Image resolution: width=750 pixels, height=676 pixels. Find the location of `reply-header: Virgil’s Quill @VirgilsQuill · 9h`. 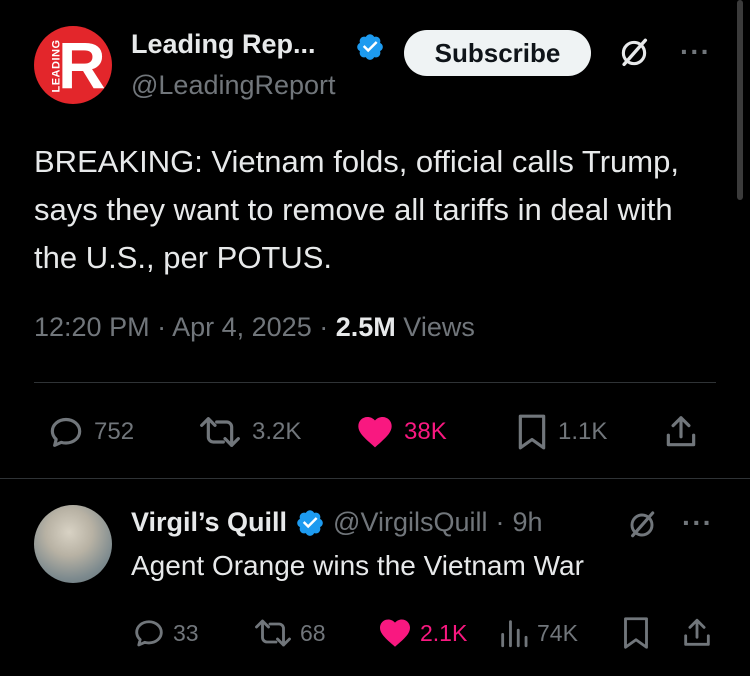

reply-header: Virgil’s Quill @VirgilsQuill · 9h is located at coordinates (337, 522).